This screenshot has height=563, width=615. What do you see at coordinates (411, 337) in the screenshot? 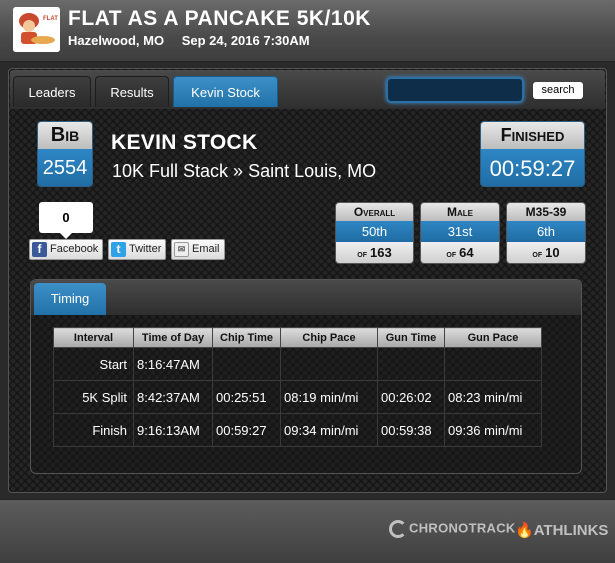
I see `column-header: Gun Time` at bounding box center [411, 337].